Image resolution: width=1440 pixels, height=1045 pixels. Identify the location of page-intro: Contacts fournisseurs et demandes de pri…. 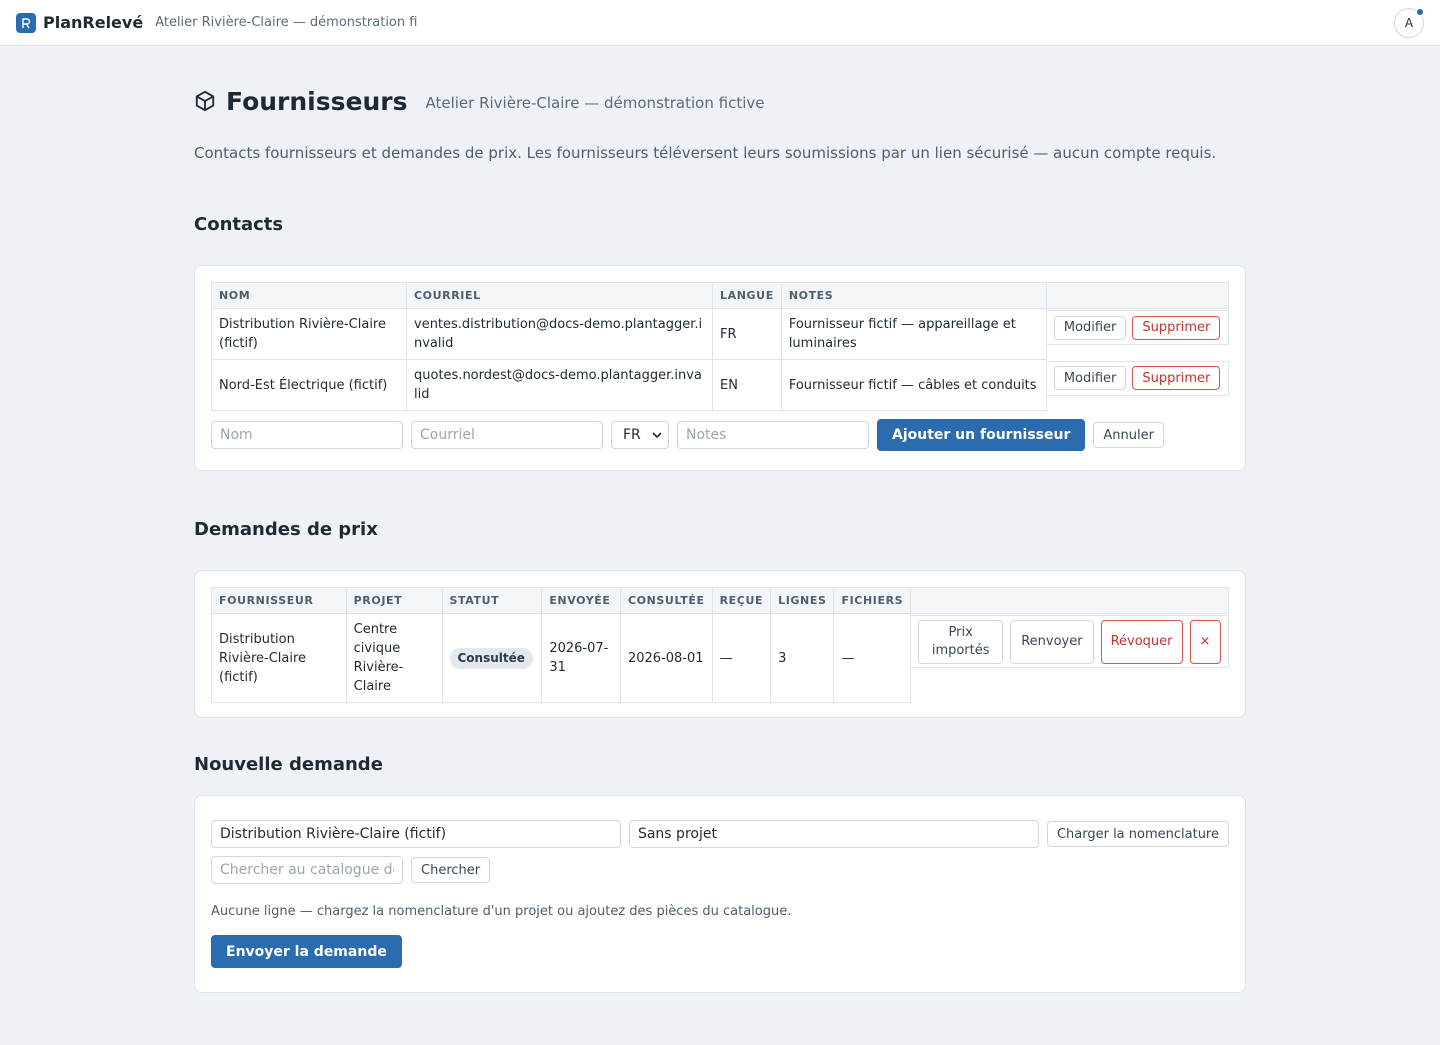
(705, 153).